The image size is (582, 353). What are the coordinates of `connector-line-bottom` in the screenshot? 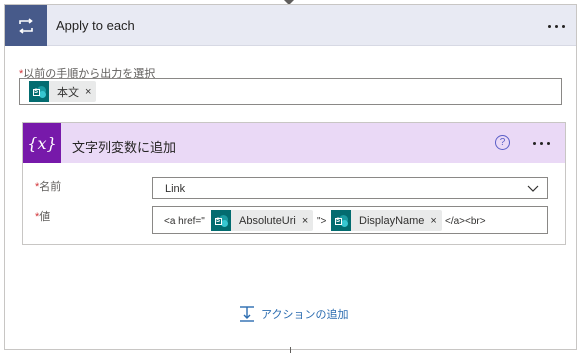 It's located at (290, 350).